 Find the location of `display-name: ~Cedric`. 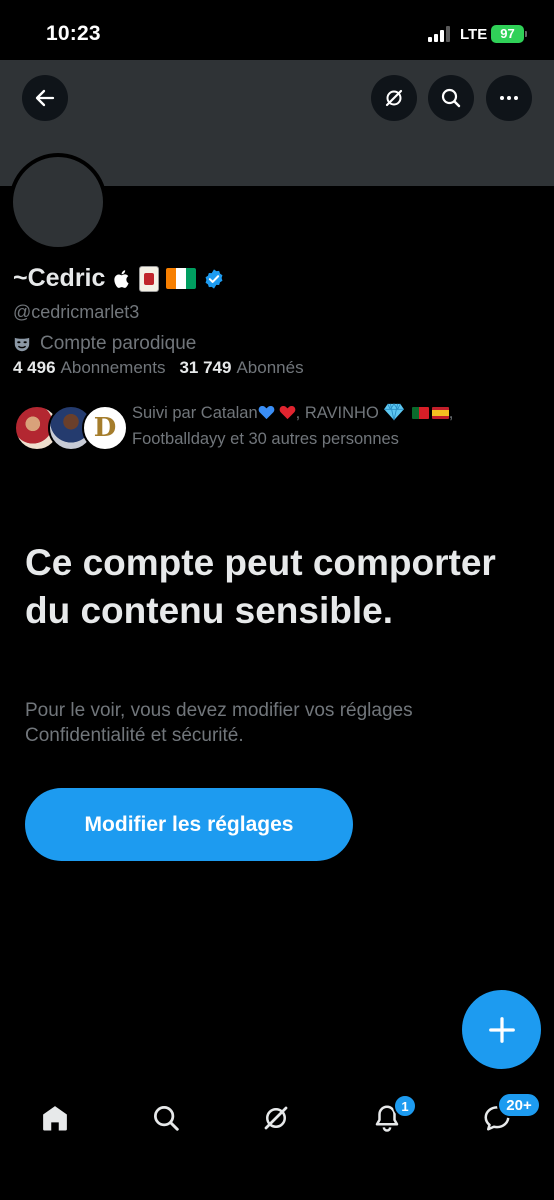

display-name: ~Cedric is located at coordinates (119, 278).